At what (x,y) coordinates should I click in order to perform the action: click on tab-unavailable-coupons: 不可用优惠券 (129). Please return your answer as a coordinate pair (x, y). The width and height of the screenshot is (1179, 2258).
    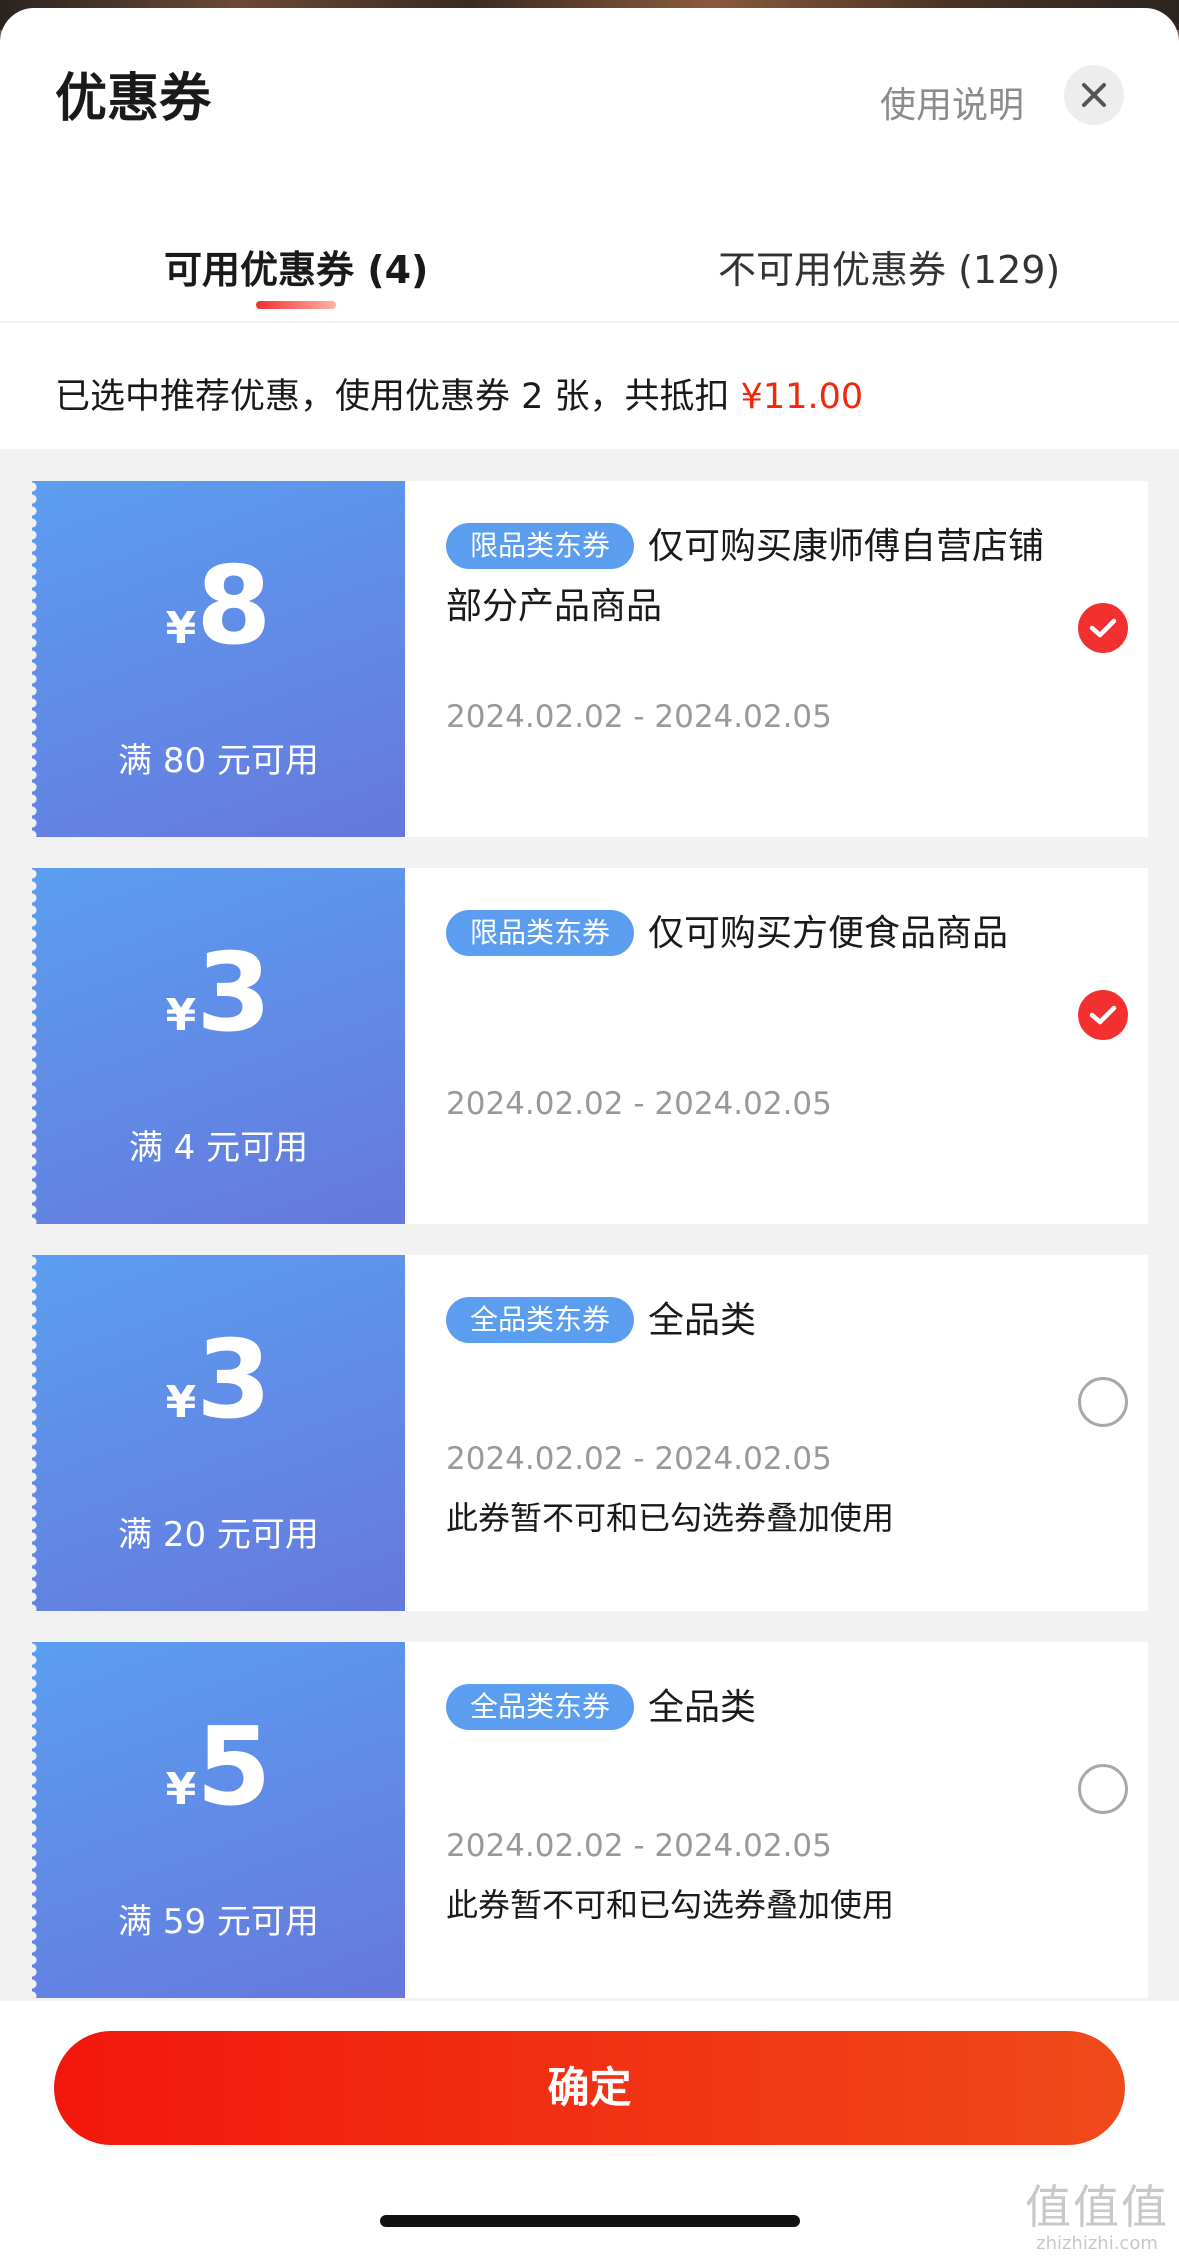
    Looking at the image, I should click on (889, 266).